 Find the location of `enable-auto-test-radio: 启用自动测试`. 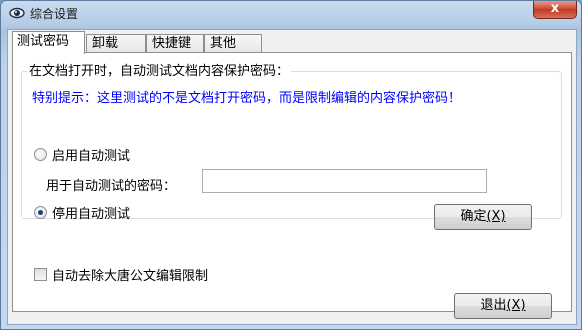

enable-auto-test-radio: 启用自动测试 is located at coordinates (82, 154).